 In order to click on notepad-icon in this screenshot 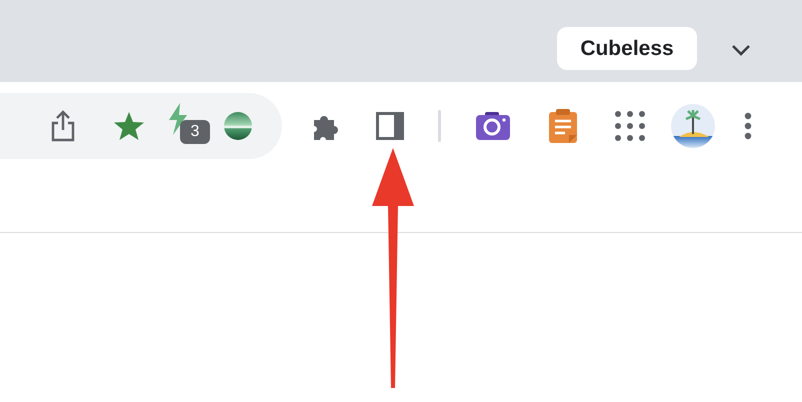, I will do `click(563, 126)`.